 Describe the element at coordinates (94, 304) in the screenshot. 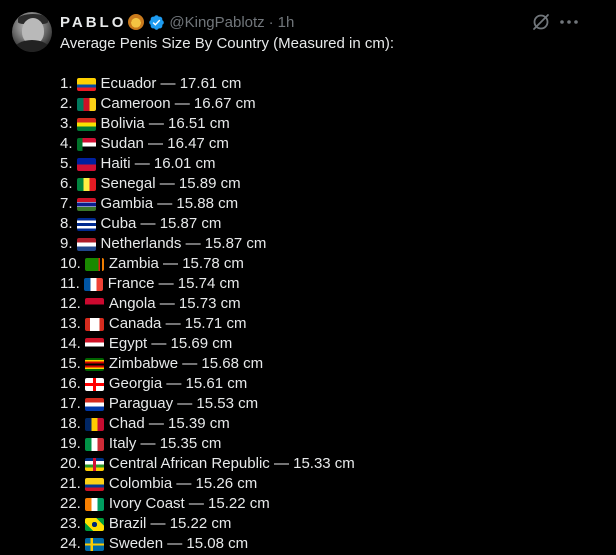

I see `flag-angola-icon` at that location.